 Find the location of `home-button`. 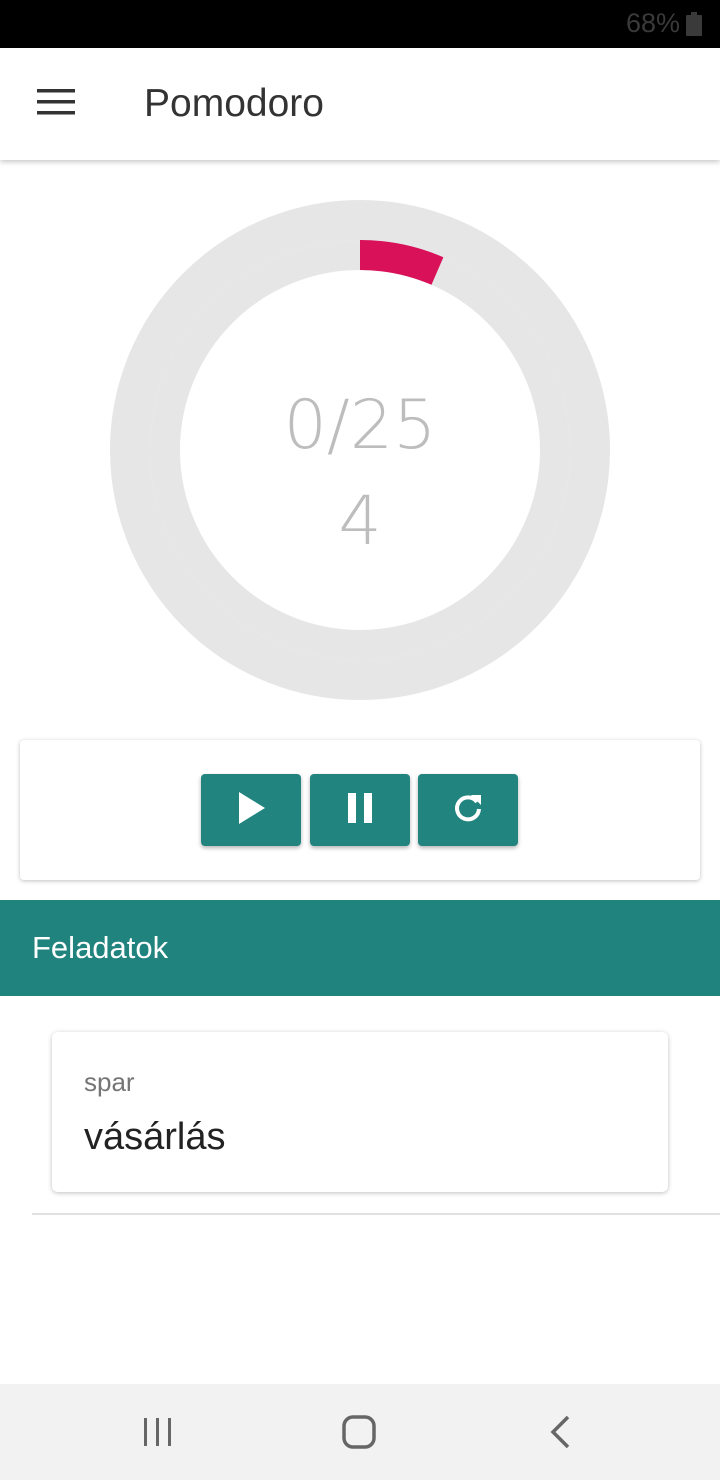

home-button is located at coordinates (359, 1434).